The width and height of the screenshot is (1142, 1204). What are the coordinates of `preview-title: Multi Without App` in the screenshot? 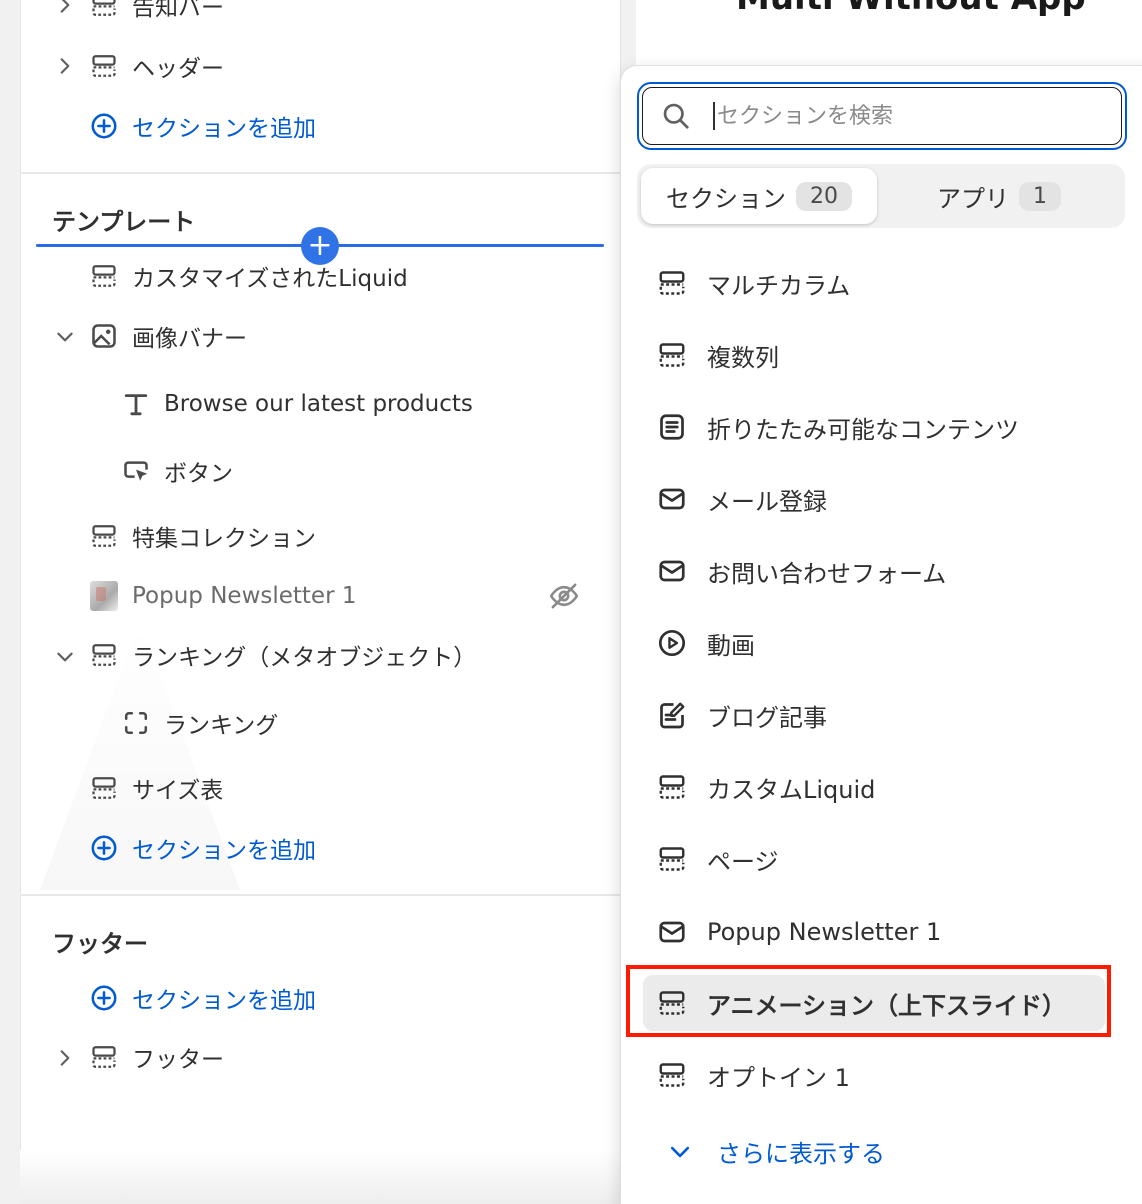 It's located at (911, 9).